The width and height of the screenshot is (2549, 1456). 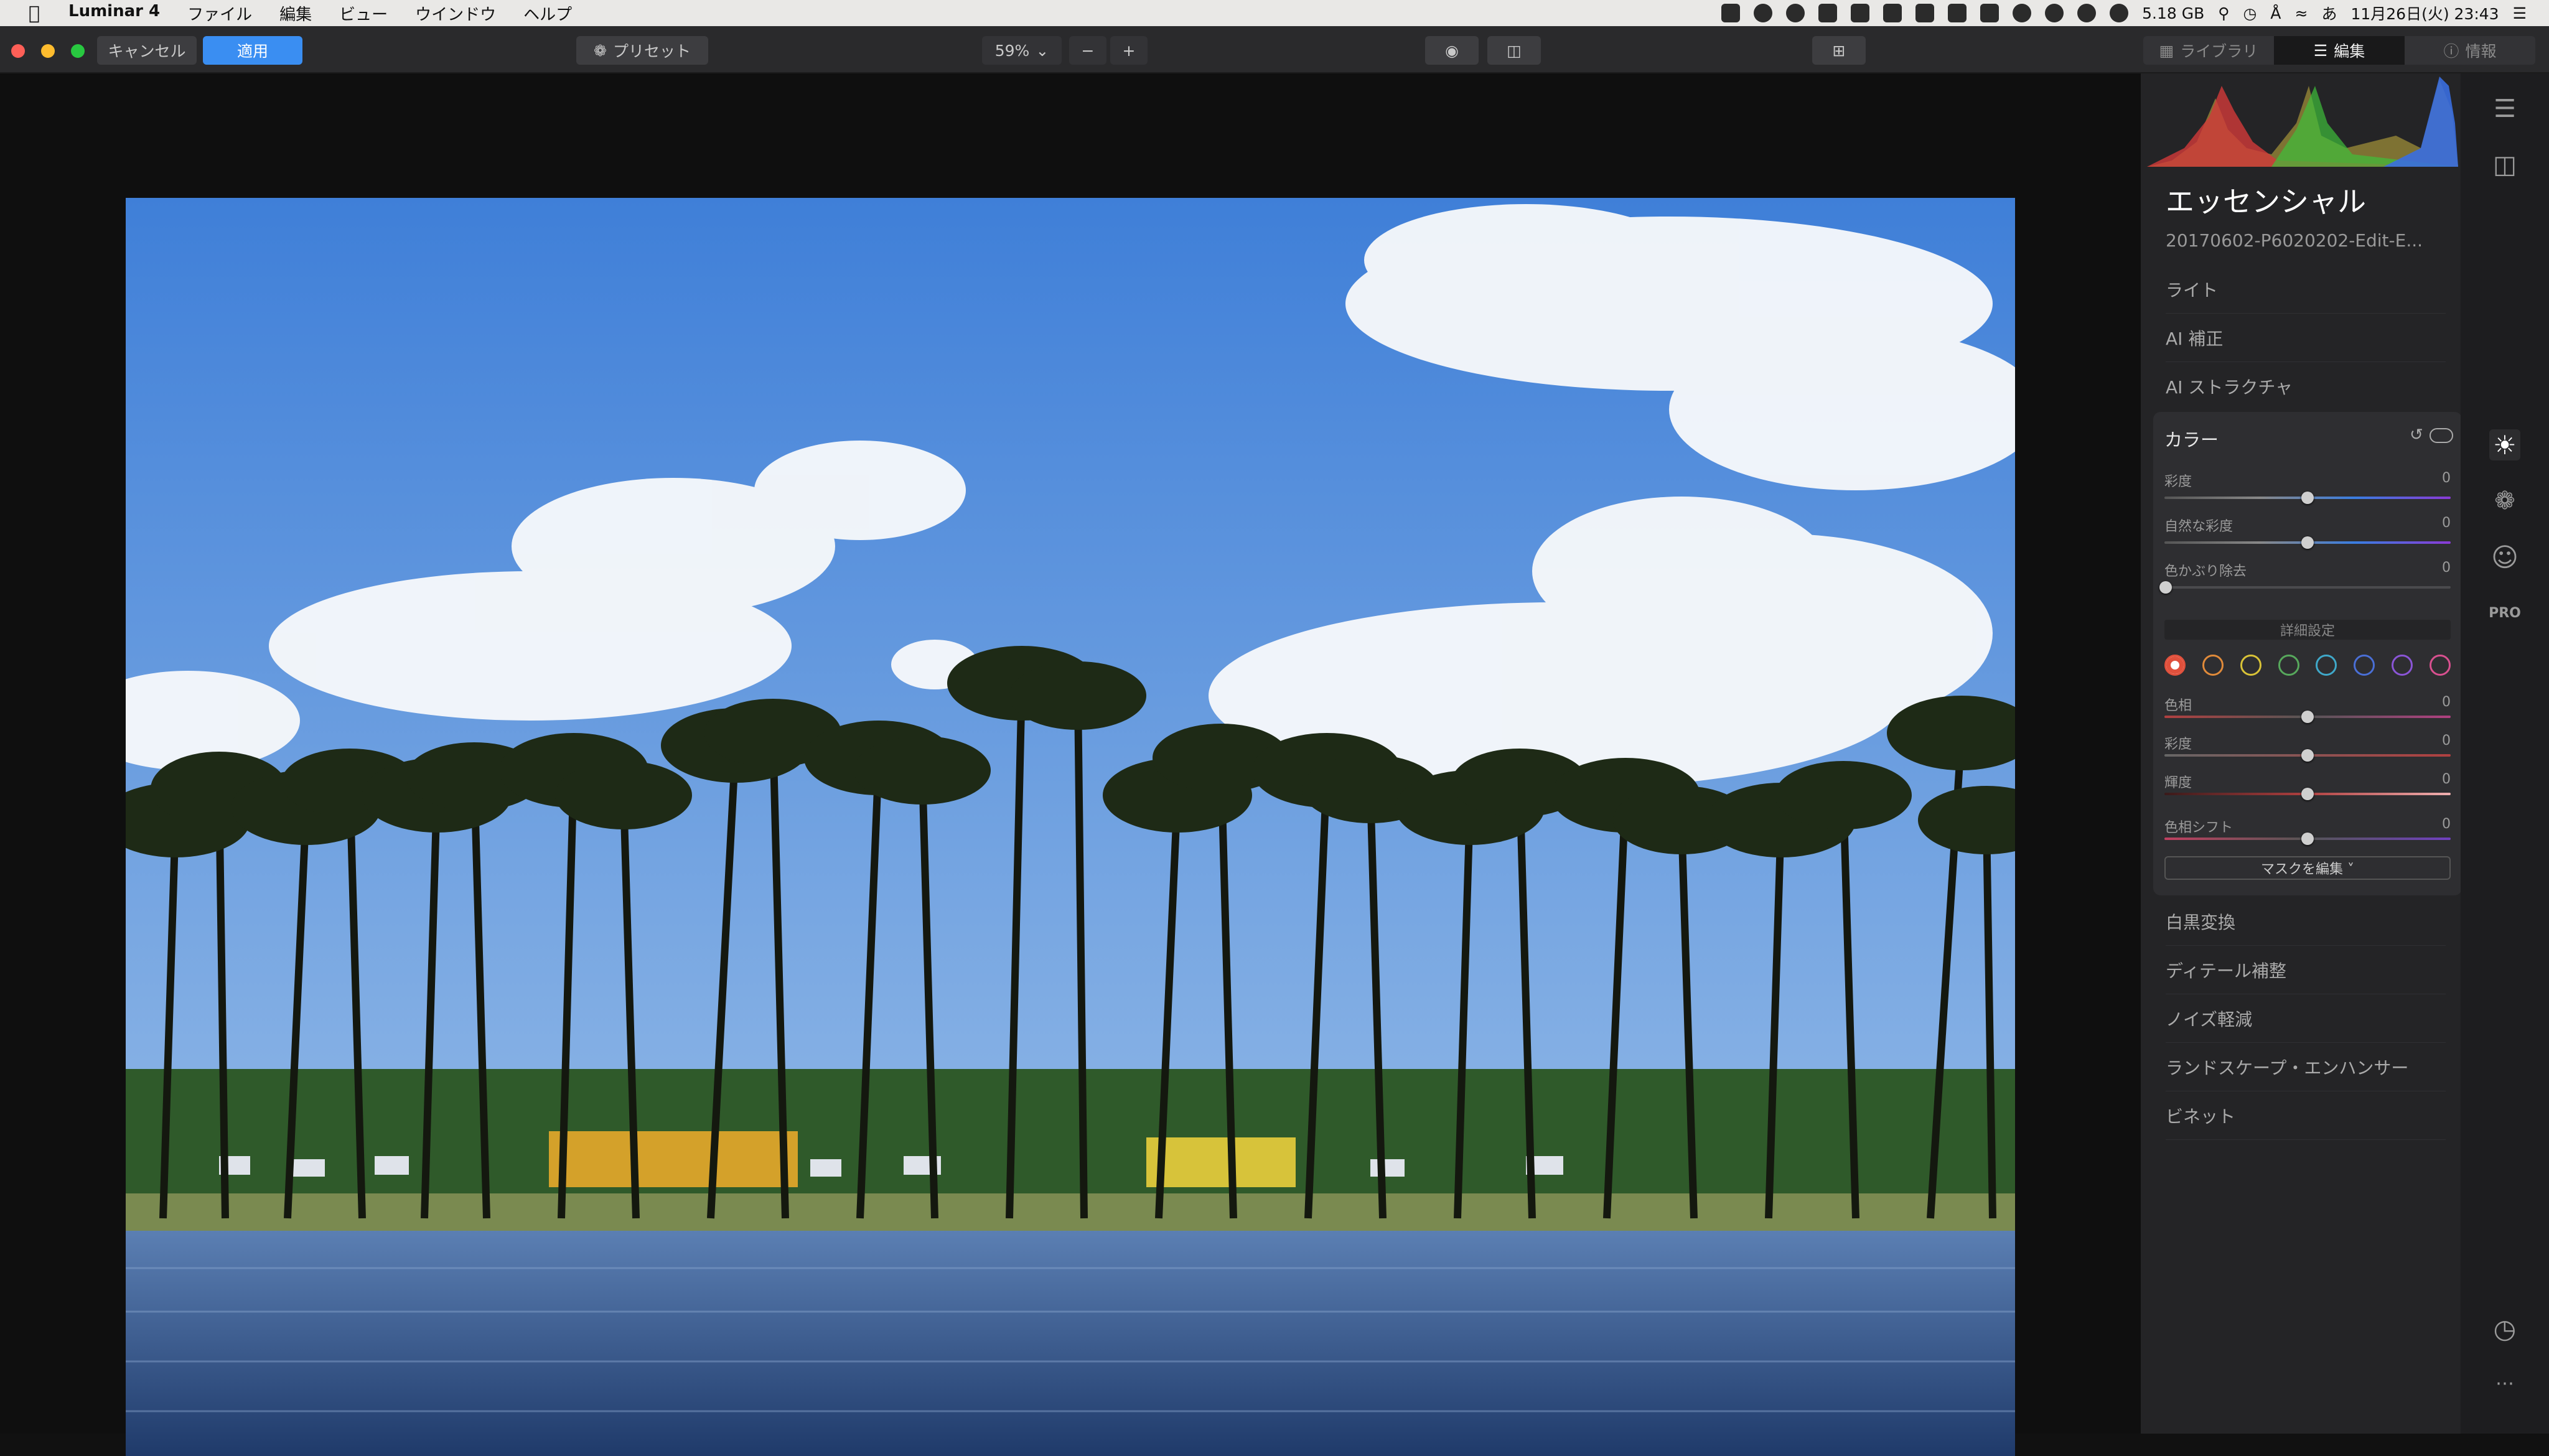 I want to click on notification-center-icon: ☰, so click(x=2520, y=13).